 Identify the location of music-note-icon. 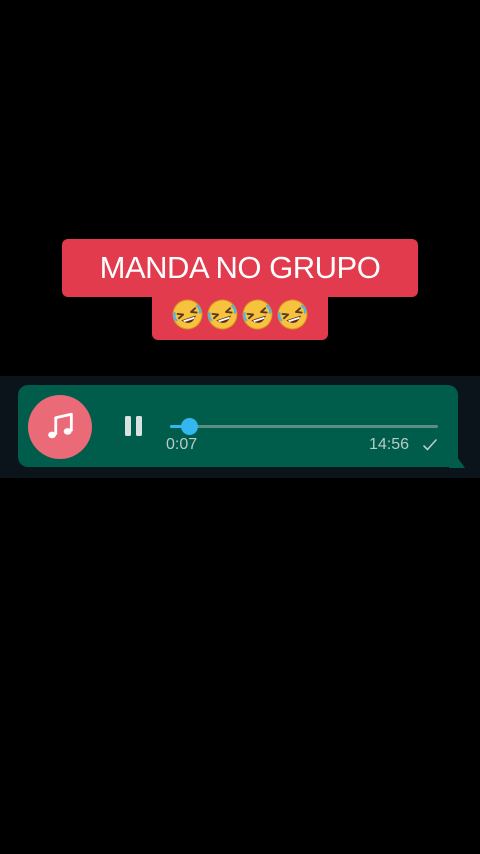
(60, 425).